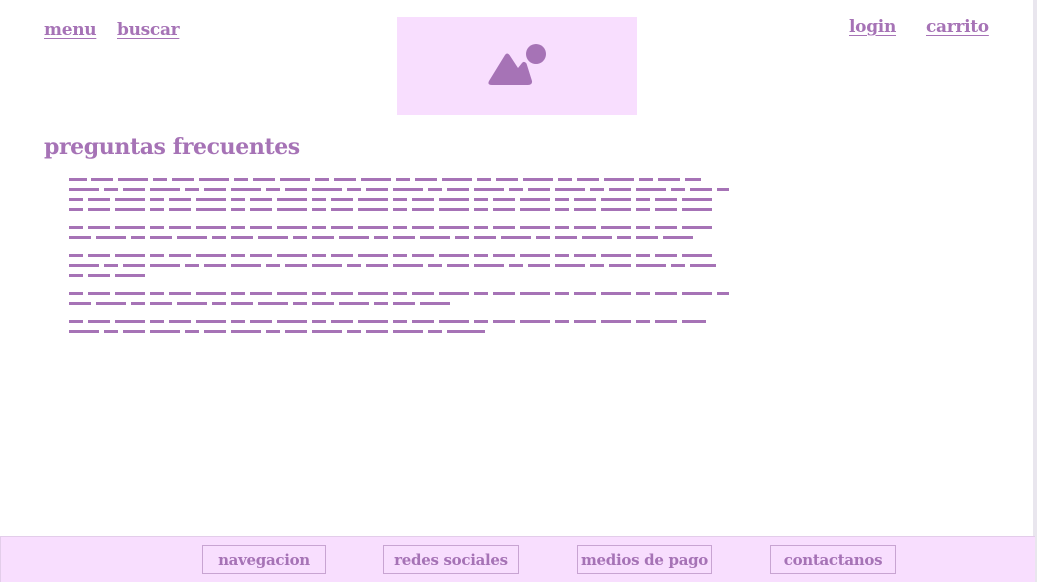 The image size is (1037, 582). Describe the element at coordinates (451, 559) in the screenshot. I see `footer-social-button: redes sociales` at that location.